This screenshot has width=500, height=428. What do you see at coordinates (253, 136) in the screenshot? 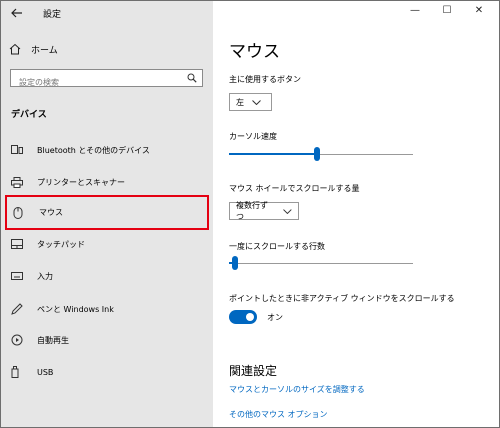
I see `cursor-speed-label: カーソル速度` at bounding box center [253, 136].